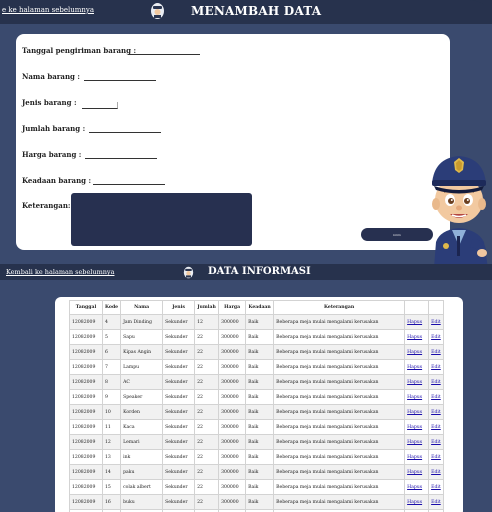 The image size is (492, 512). Describe the element at coordinates (142, 487) in the screenshot. I see `table-cell: colak albert` at that location.